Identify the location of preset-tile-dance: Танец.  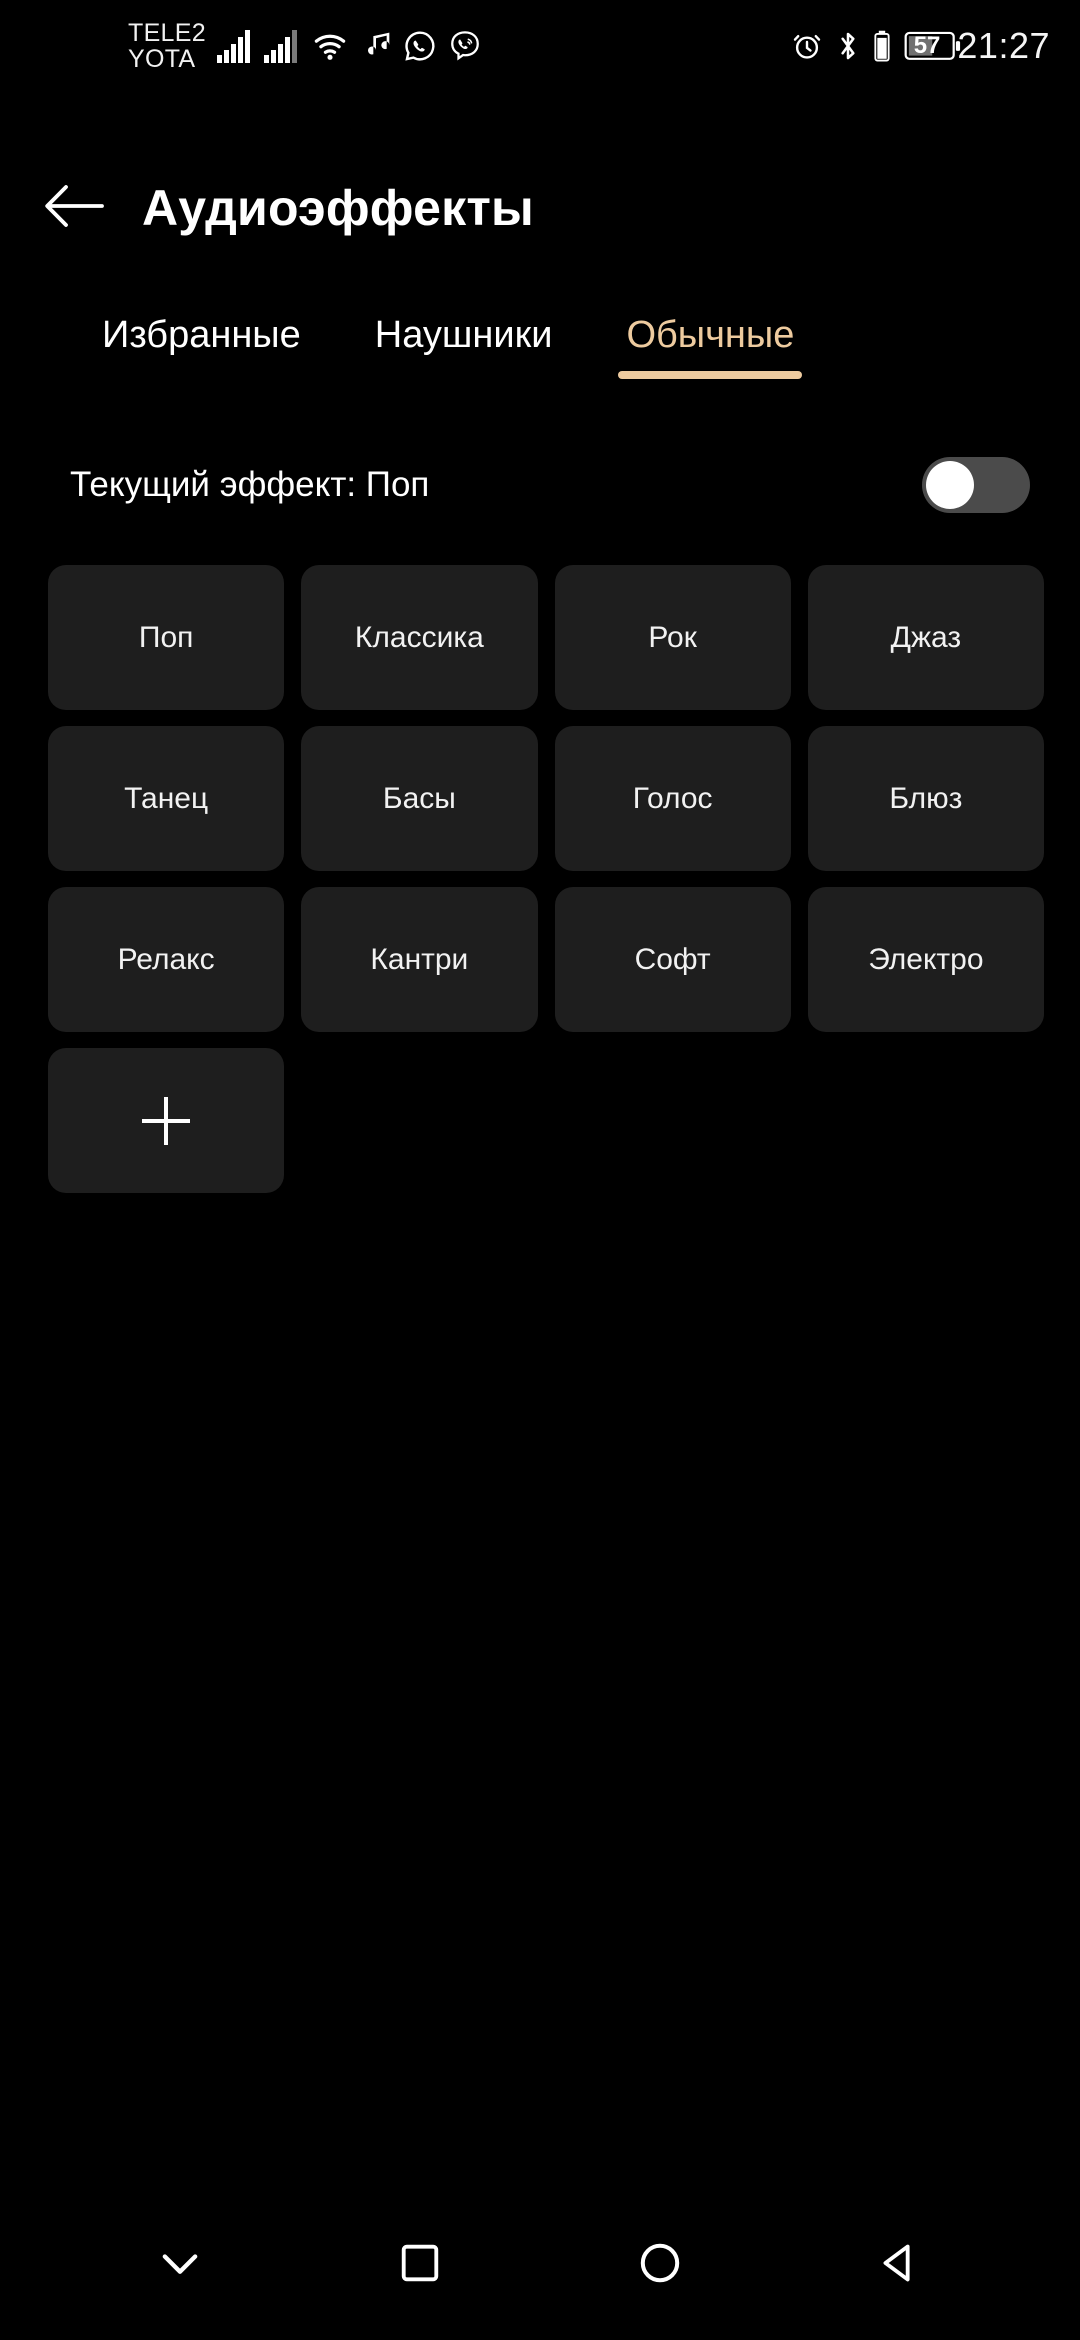
(166, 798).